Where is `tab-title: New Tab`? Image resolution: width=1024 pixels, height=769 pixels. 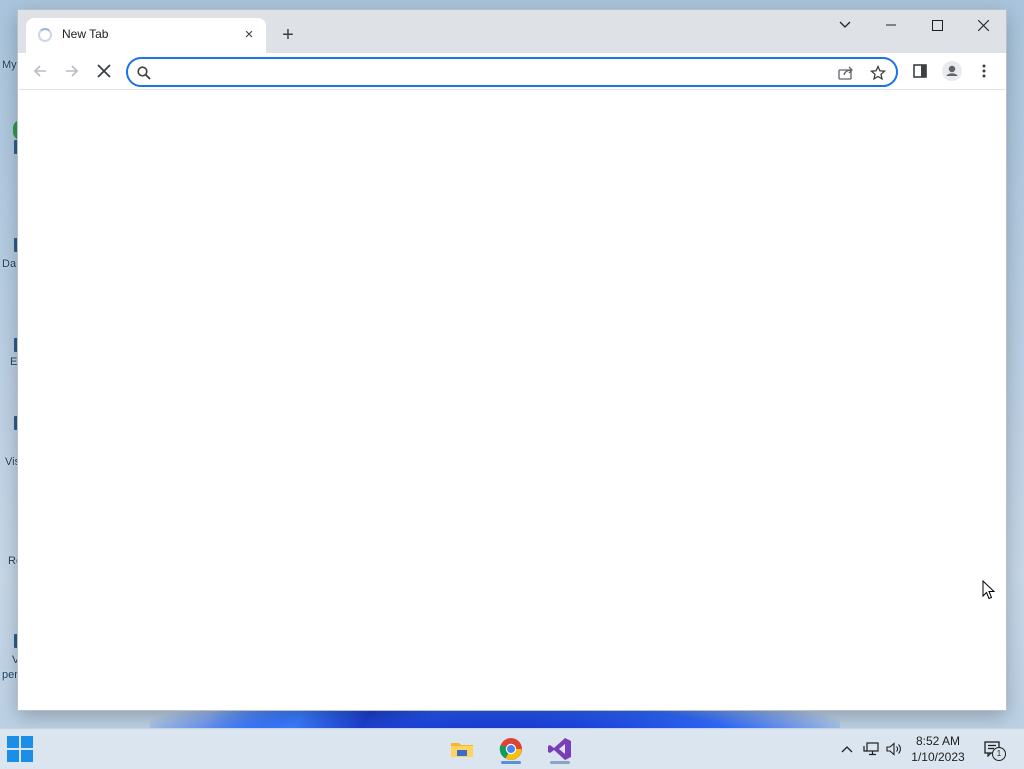
tab-title: New Tab is located at coordinates (85, 34).